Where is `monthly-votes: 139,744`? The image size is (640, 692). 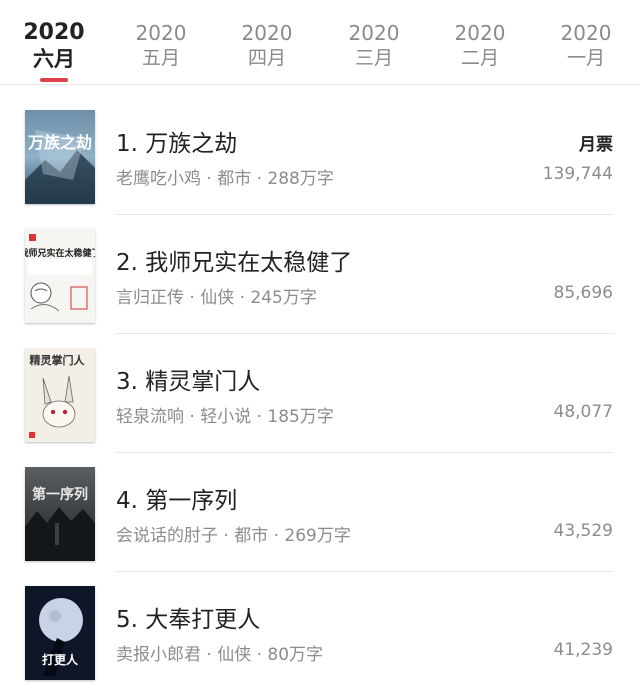
monthly-votes: 139,744 is located at coordinates (577, 174).